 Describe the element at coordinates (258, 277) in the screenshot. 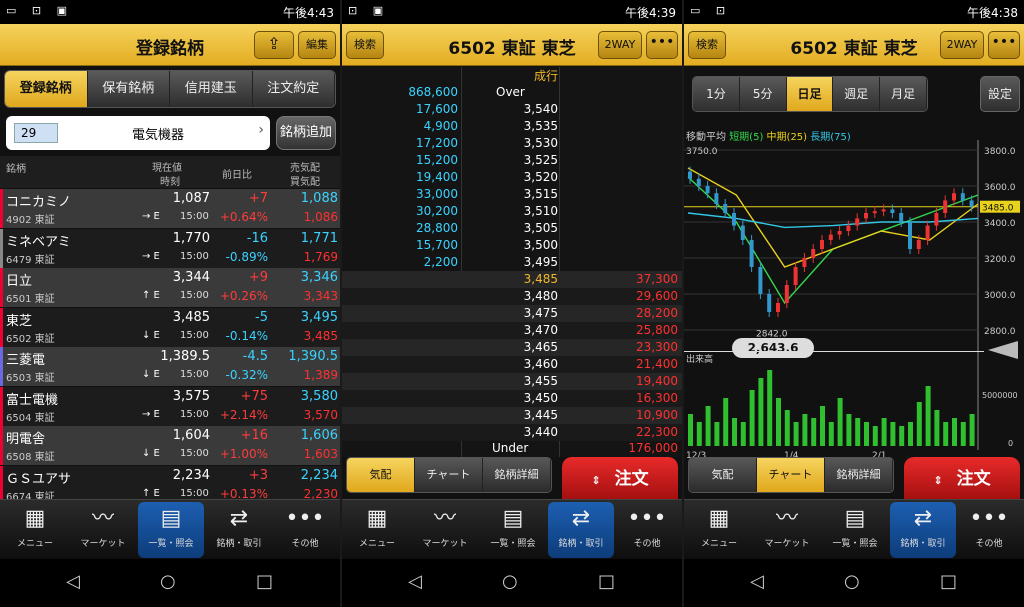

I see `stock-change: +9` at that location.